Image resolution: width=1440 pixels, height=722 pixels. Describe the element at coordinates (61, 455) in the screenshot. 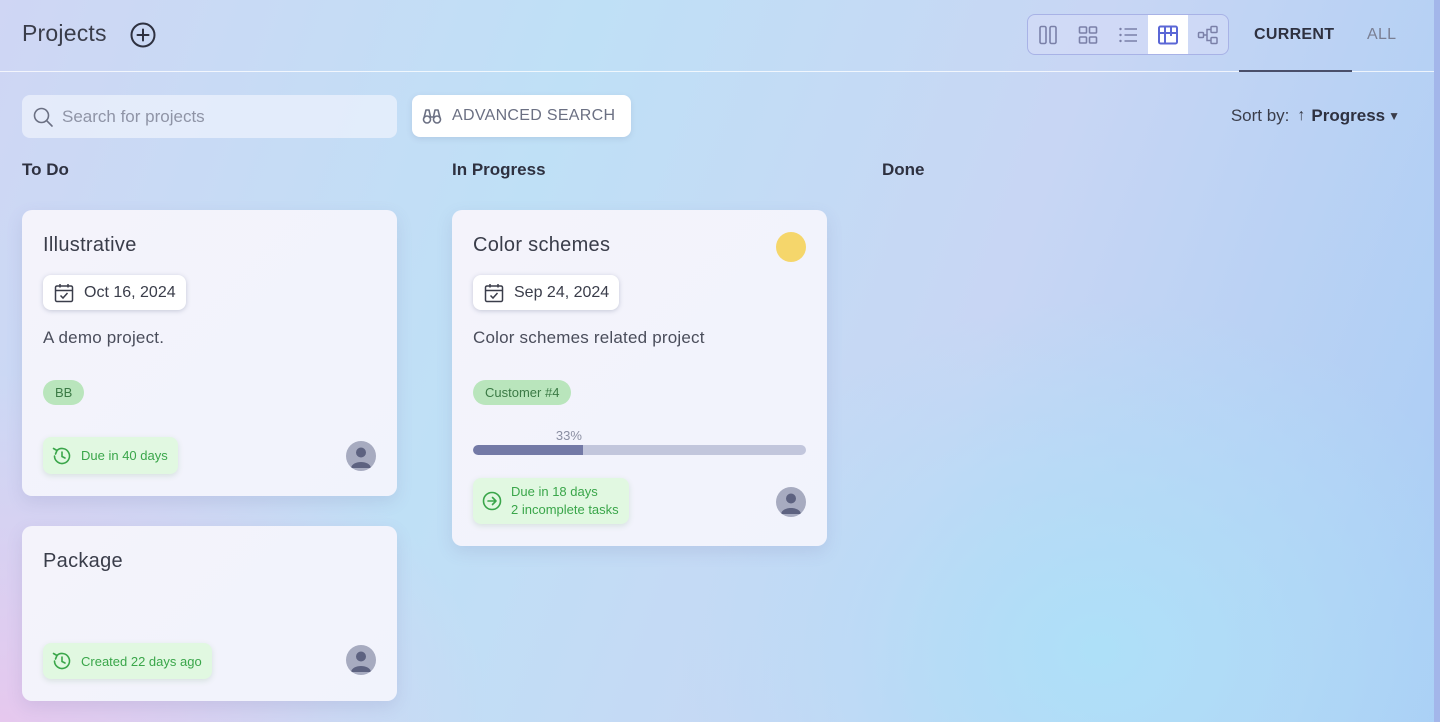

I see `clock-rotate-icon` at that location.